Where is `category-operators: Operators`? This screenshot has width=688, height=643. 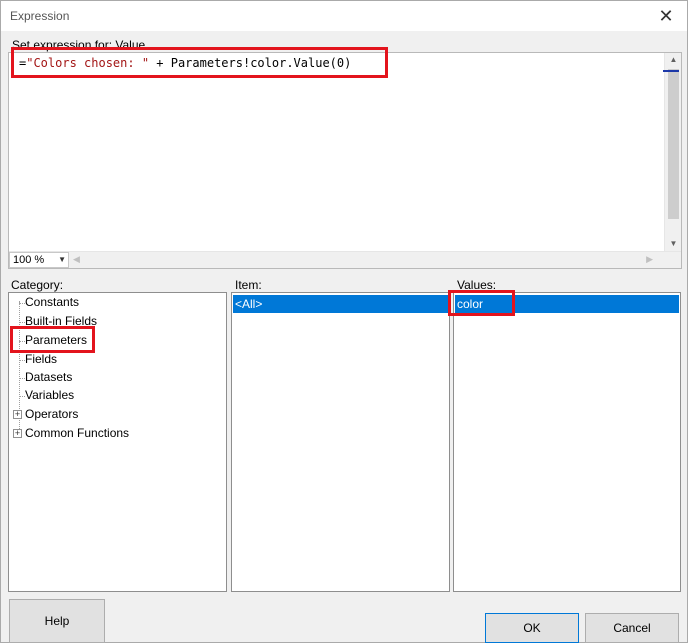
category-operators: Operators is located at coordinates (51, 414).